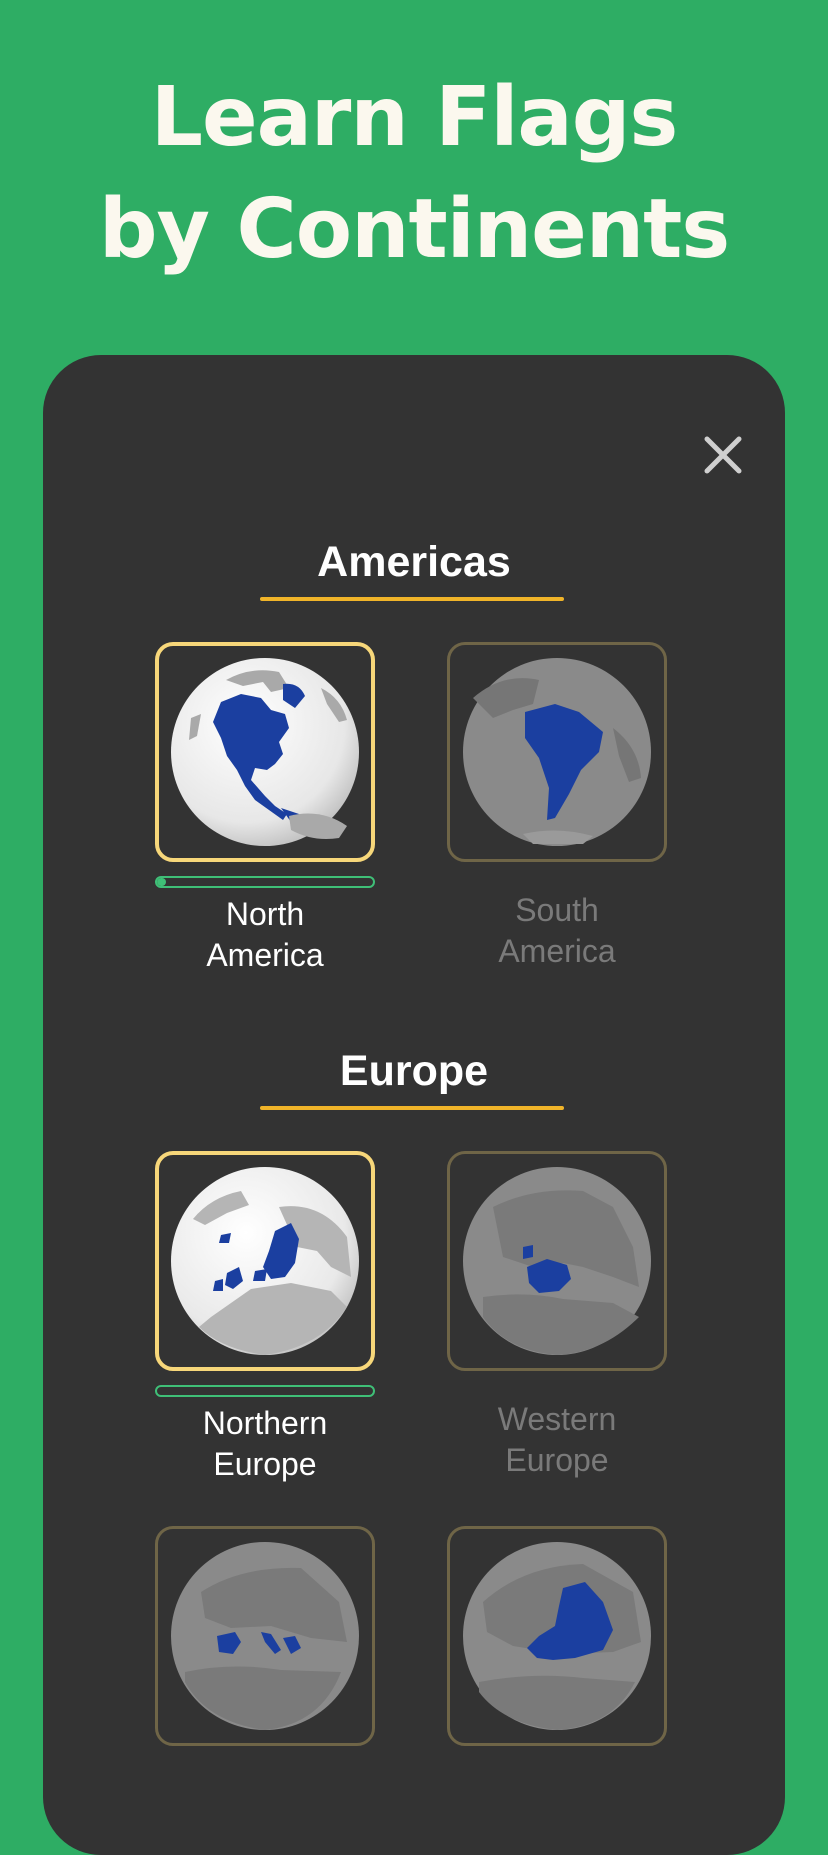  Describe the element at coordinates (414, 174) in the screenshot. I see `headline: Learn Flags by Continents` at that location.